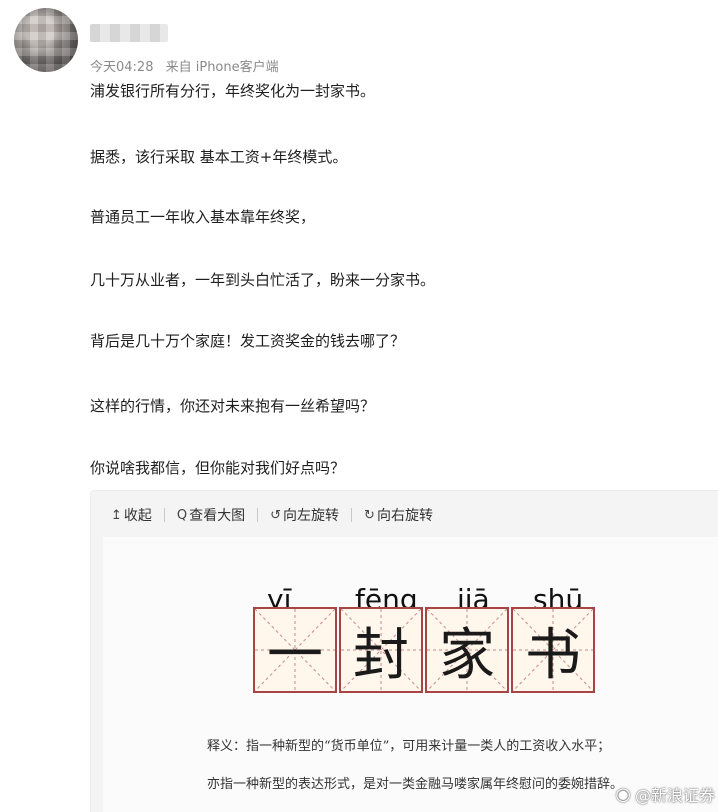  I want to click on rotate-right-button: ↻ 向右旋转, so click(398, 515).